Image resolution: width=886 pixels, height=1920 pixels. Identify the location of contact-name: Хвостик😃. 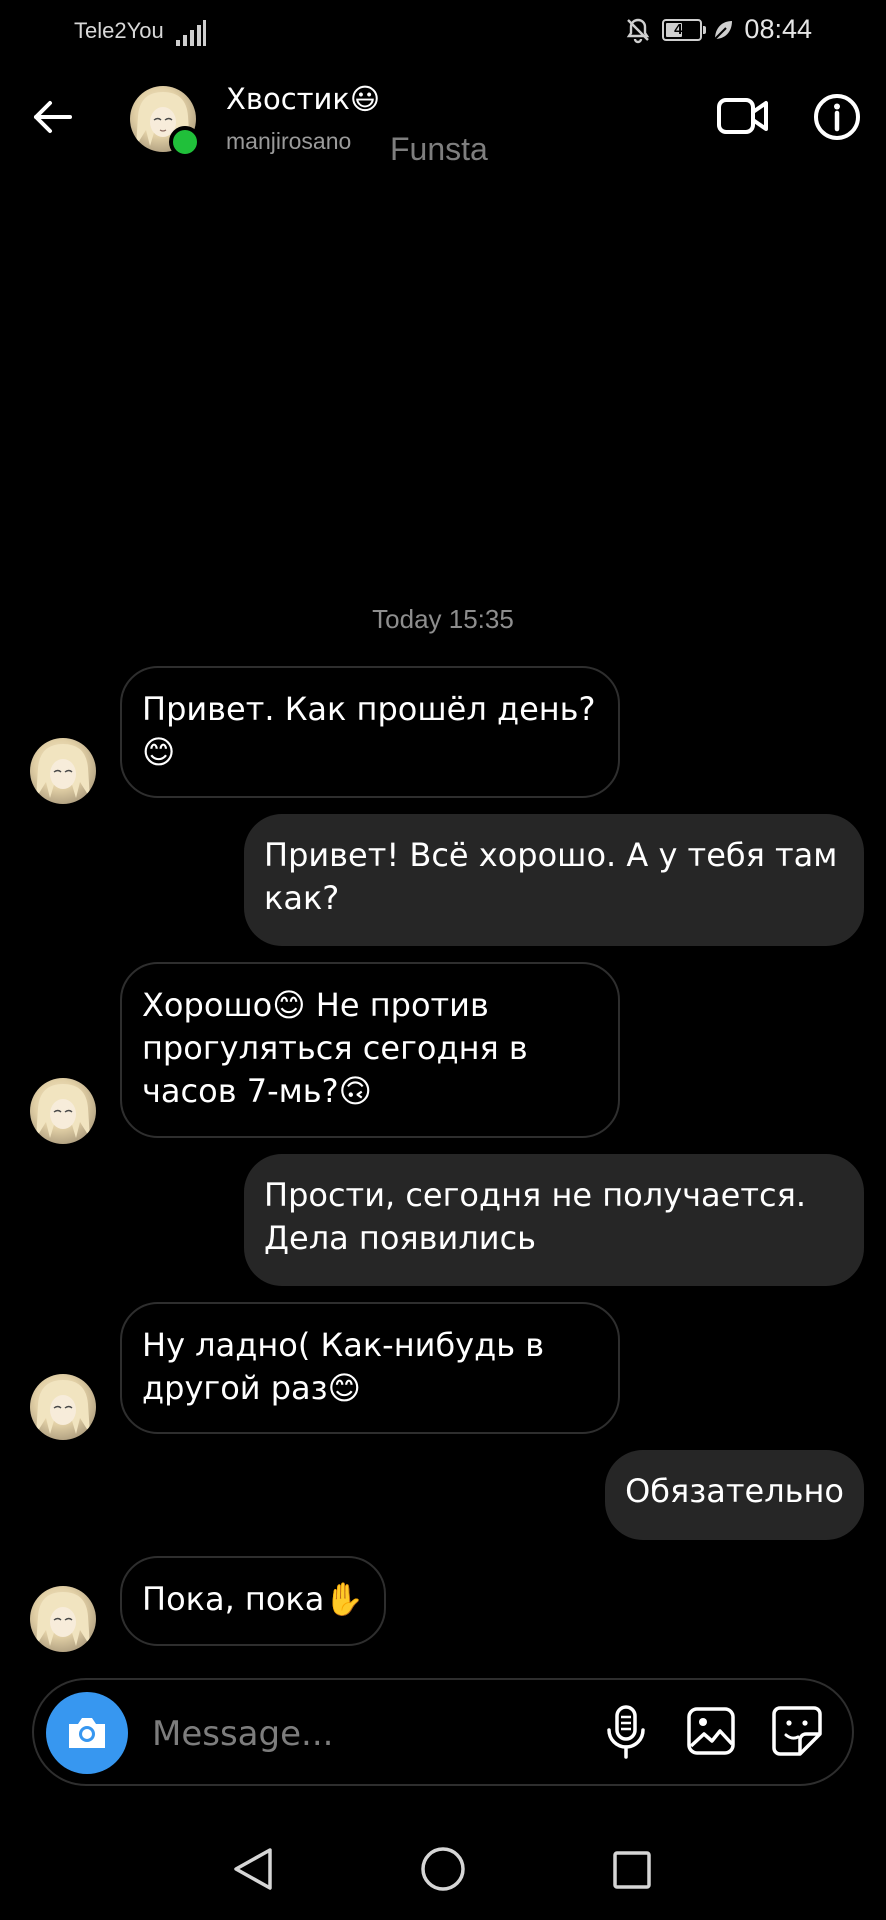
(303, 99).